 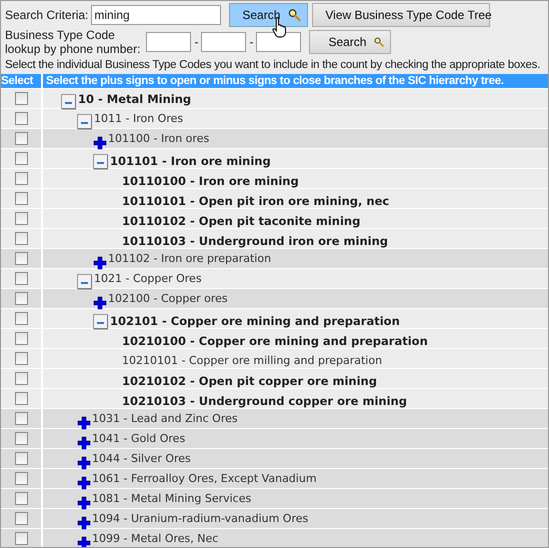 I want to click on tree-item-label: 10210103 - Underground copper ore mining, so click(x=264, y=400).